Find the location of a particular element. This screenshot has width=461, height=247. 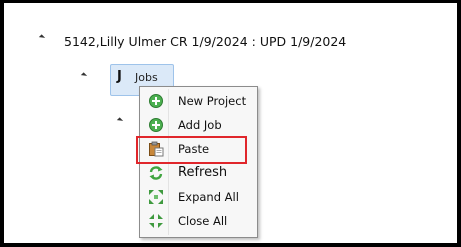

expand-arrows-icon is located at coordinates (156, 197).